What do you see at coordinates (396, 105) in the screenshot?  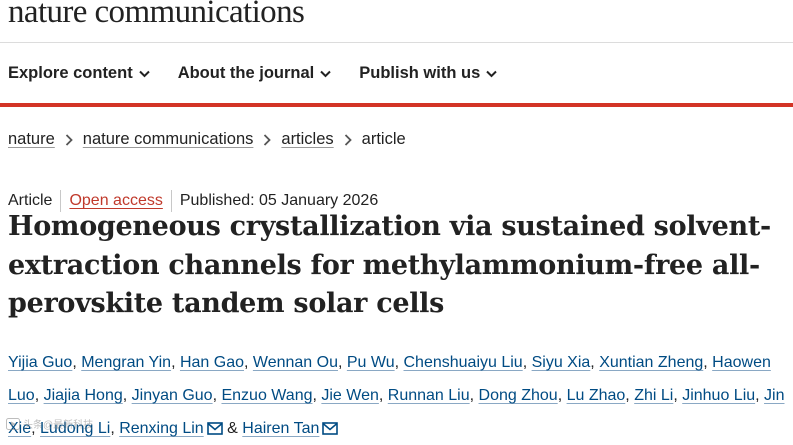 I see `accent-bar` at bounding box center [396, 105].